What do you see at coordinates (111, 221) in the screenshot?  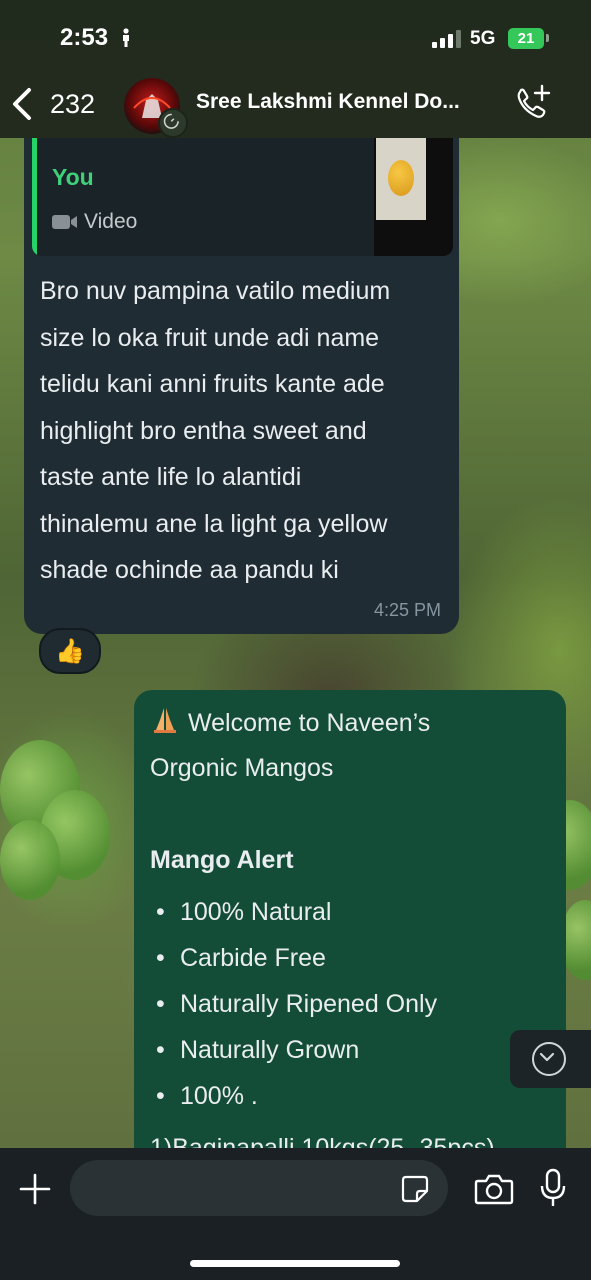 I see `quote-type-label: Video` at bounding box center [111, 221].